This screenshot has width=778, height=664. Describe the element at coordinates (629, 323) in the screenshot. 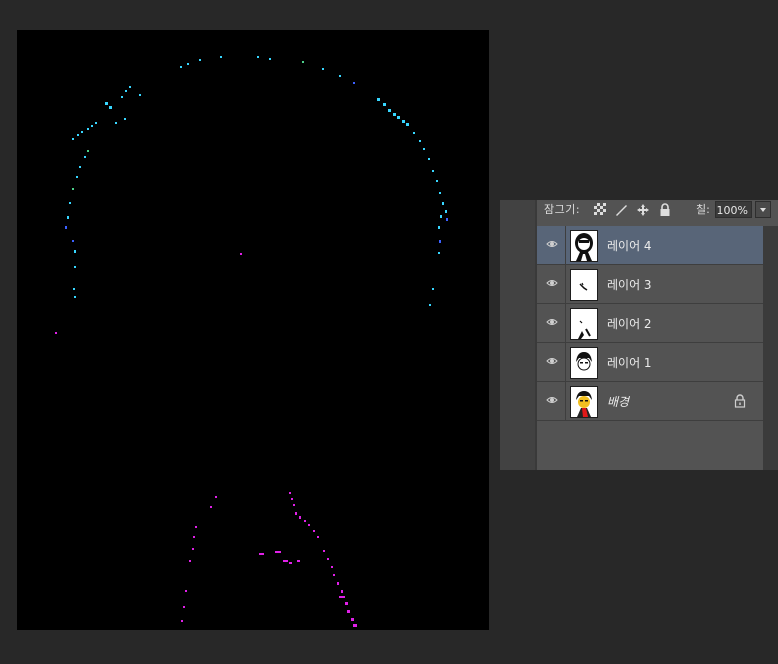

I see `layer-name: 레이어 2` at that location.